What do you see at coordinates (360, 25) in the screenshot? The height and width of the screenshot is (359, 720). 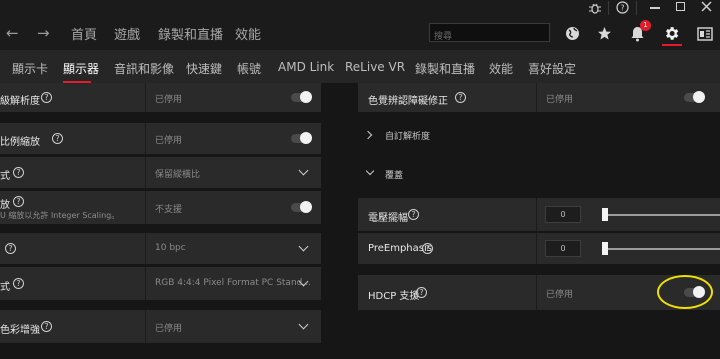 I see `top-bar: ← → 首頁 遊戲 錄製和直播 效能 ? 1` at bounding box center [360, 25].